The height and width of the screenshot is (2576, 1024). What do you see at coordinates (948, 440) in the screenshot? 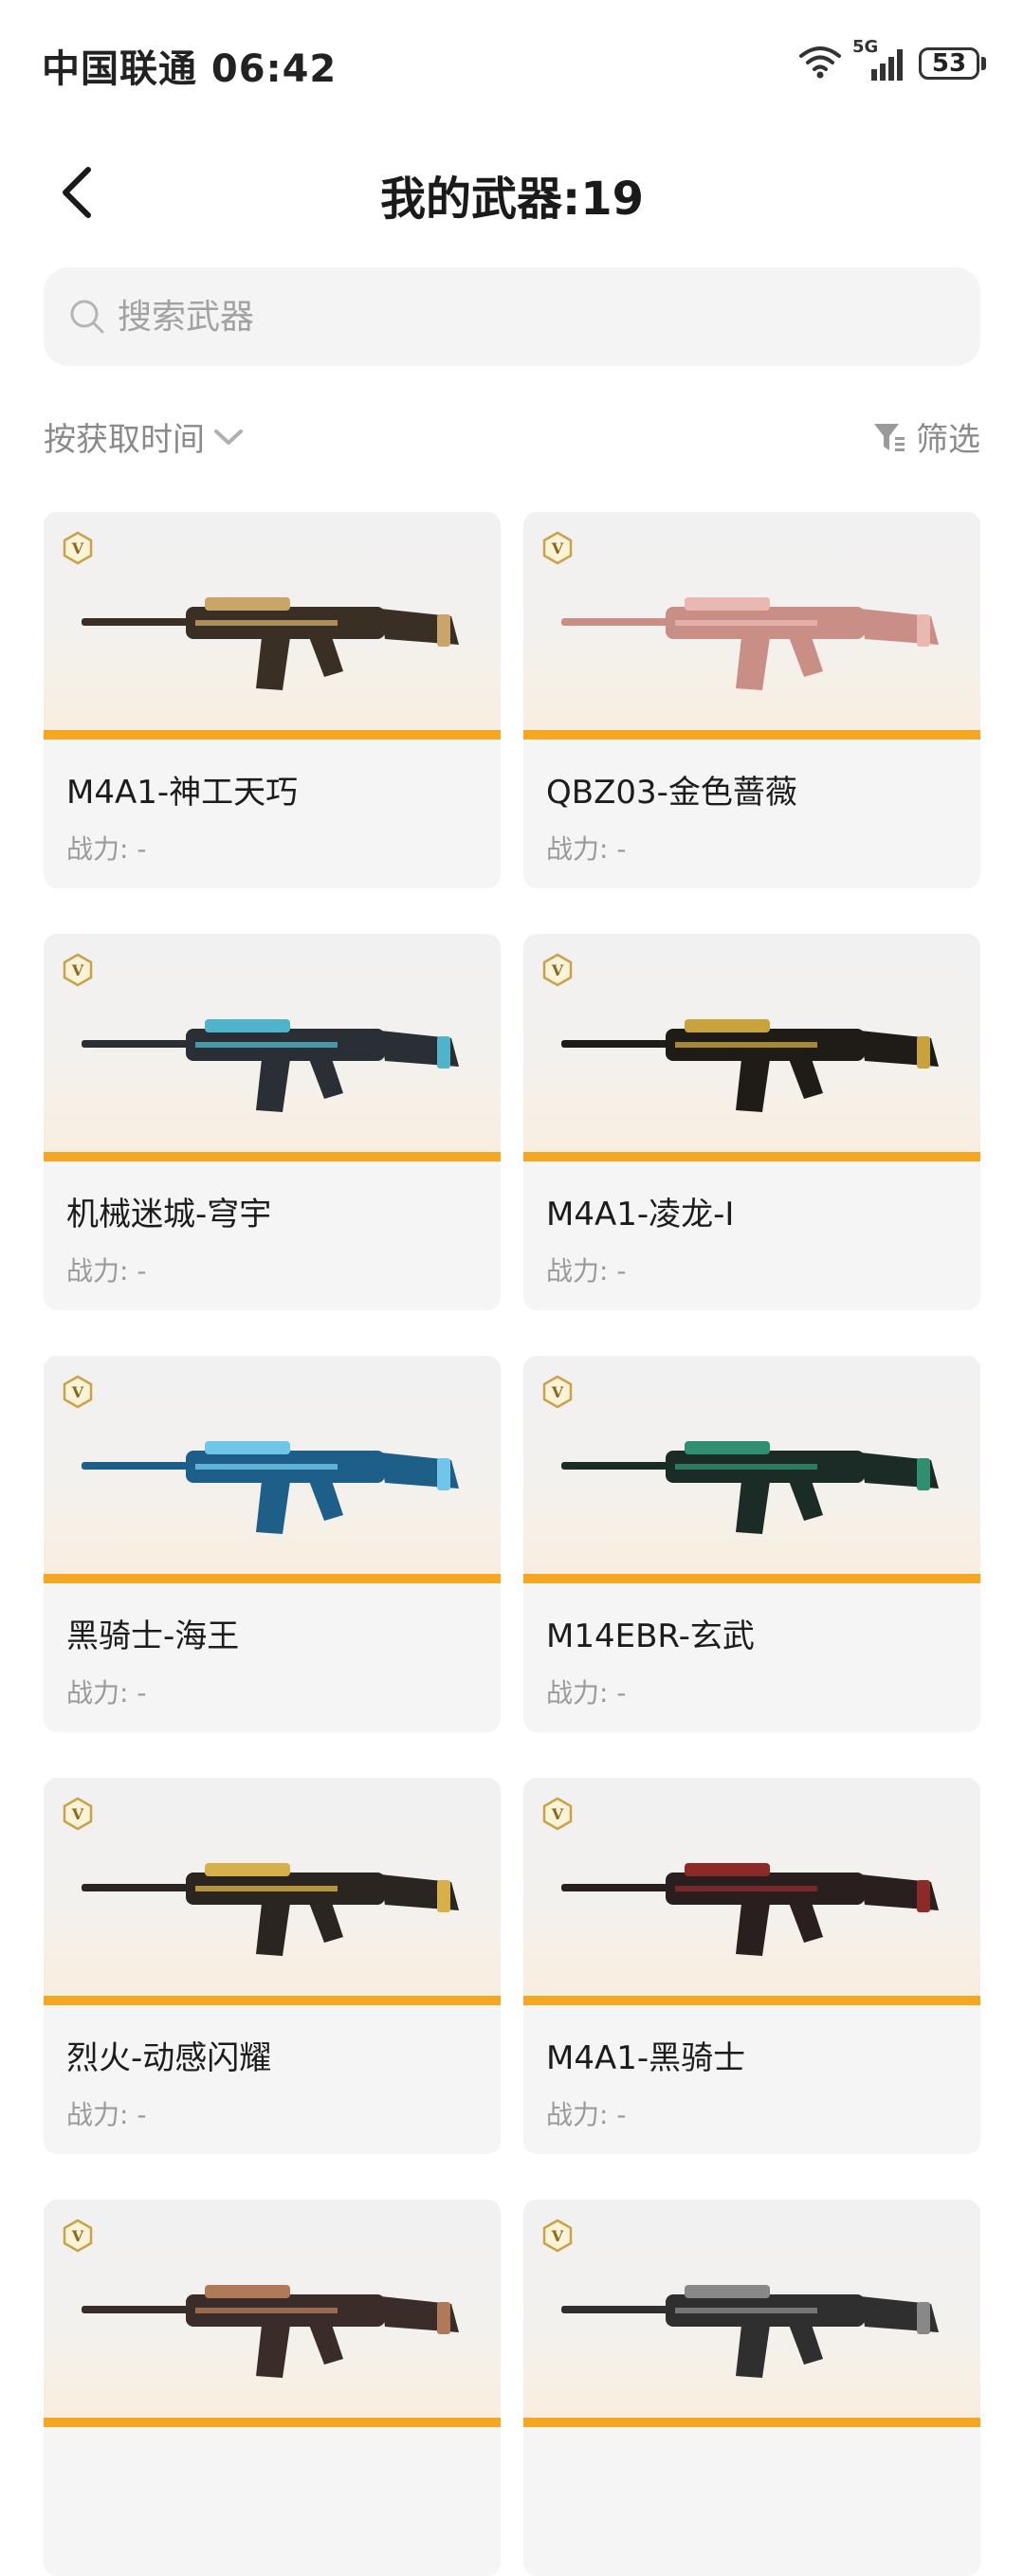
I see `filter-label: 筛选` at bounding box center [948, 440].